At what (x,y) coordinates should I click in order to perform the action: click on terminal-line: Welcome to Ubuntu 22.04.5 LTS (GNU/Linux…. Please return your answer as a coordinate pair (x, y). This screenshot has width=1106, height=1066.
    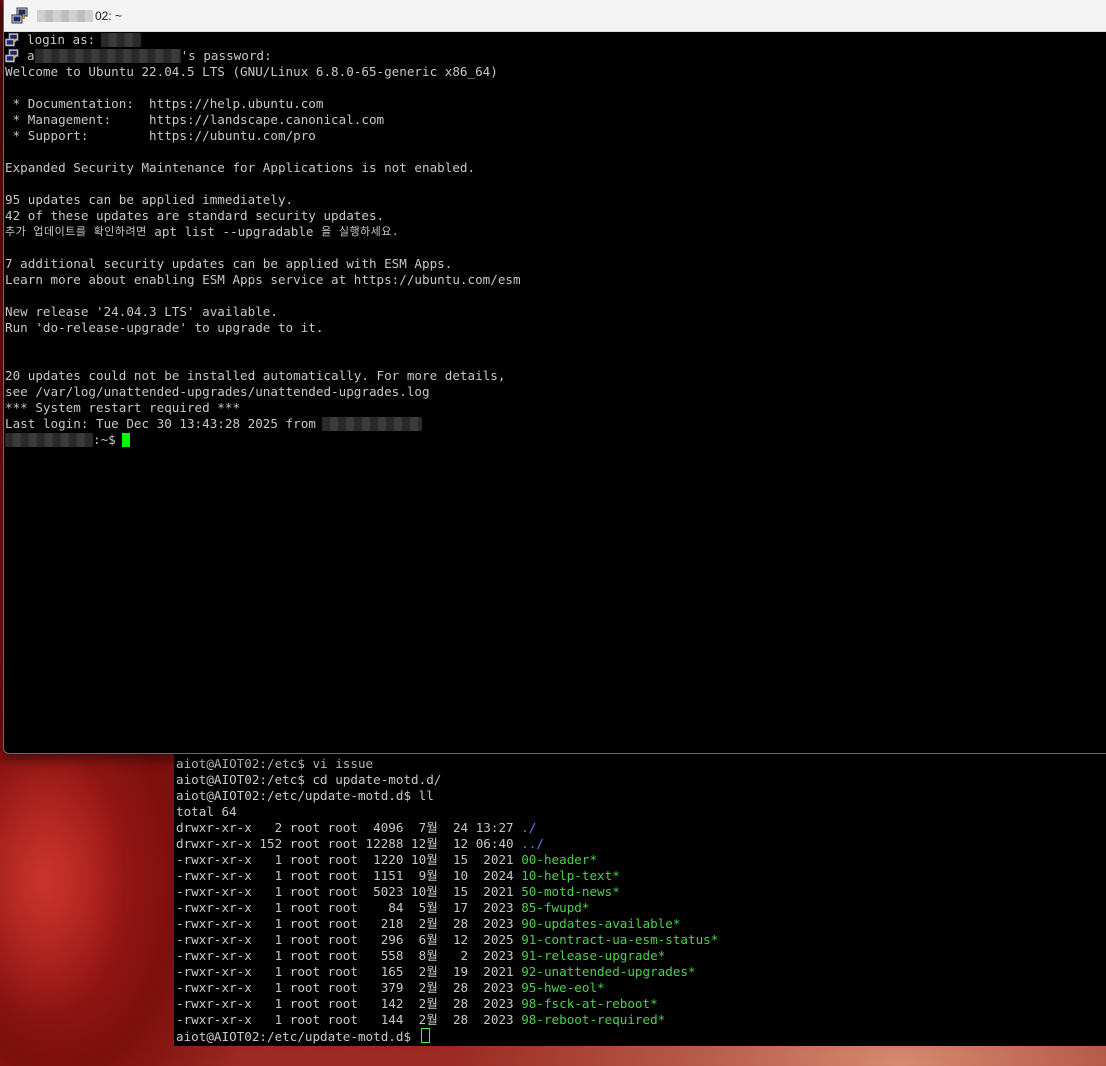
    Looking at the image, I should click on (251, 71).